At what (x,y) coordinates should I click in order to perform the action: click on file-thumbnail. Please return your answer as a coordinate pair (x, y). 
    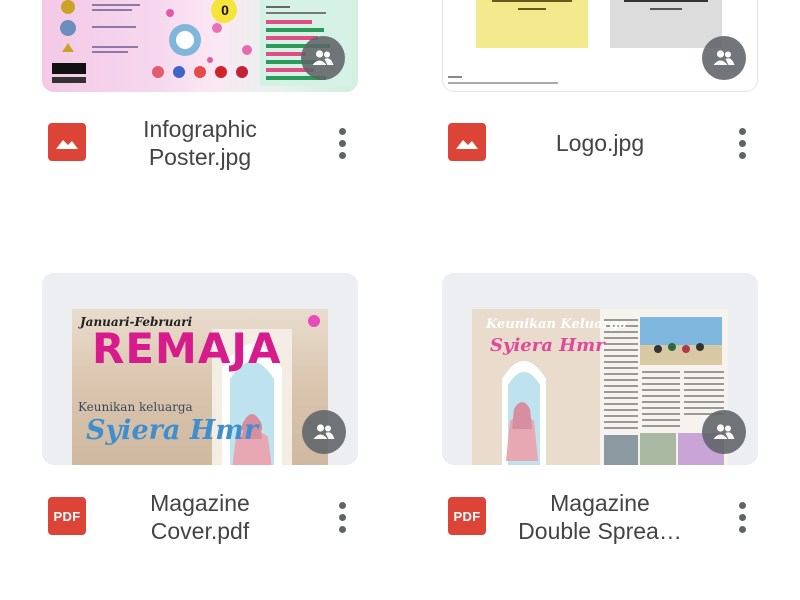
    Looking at the image, I should click on (600, 46).